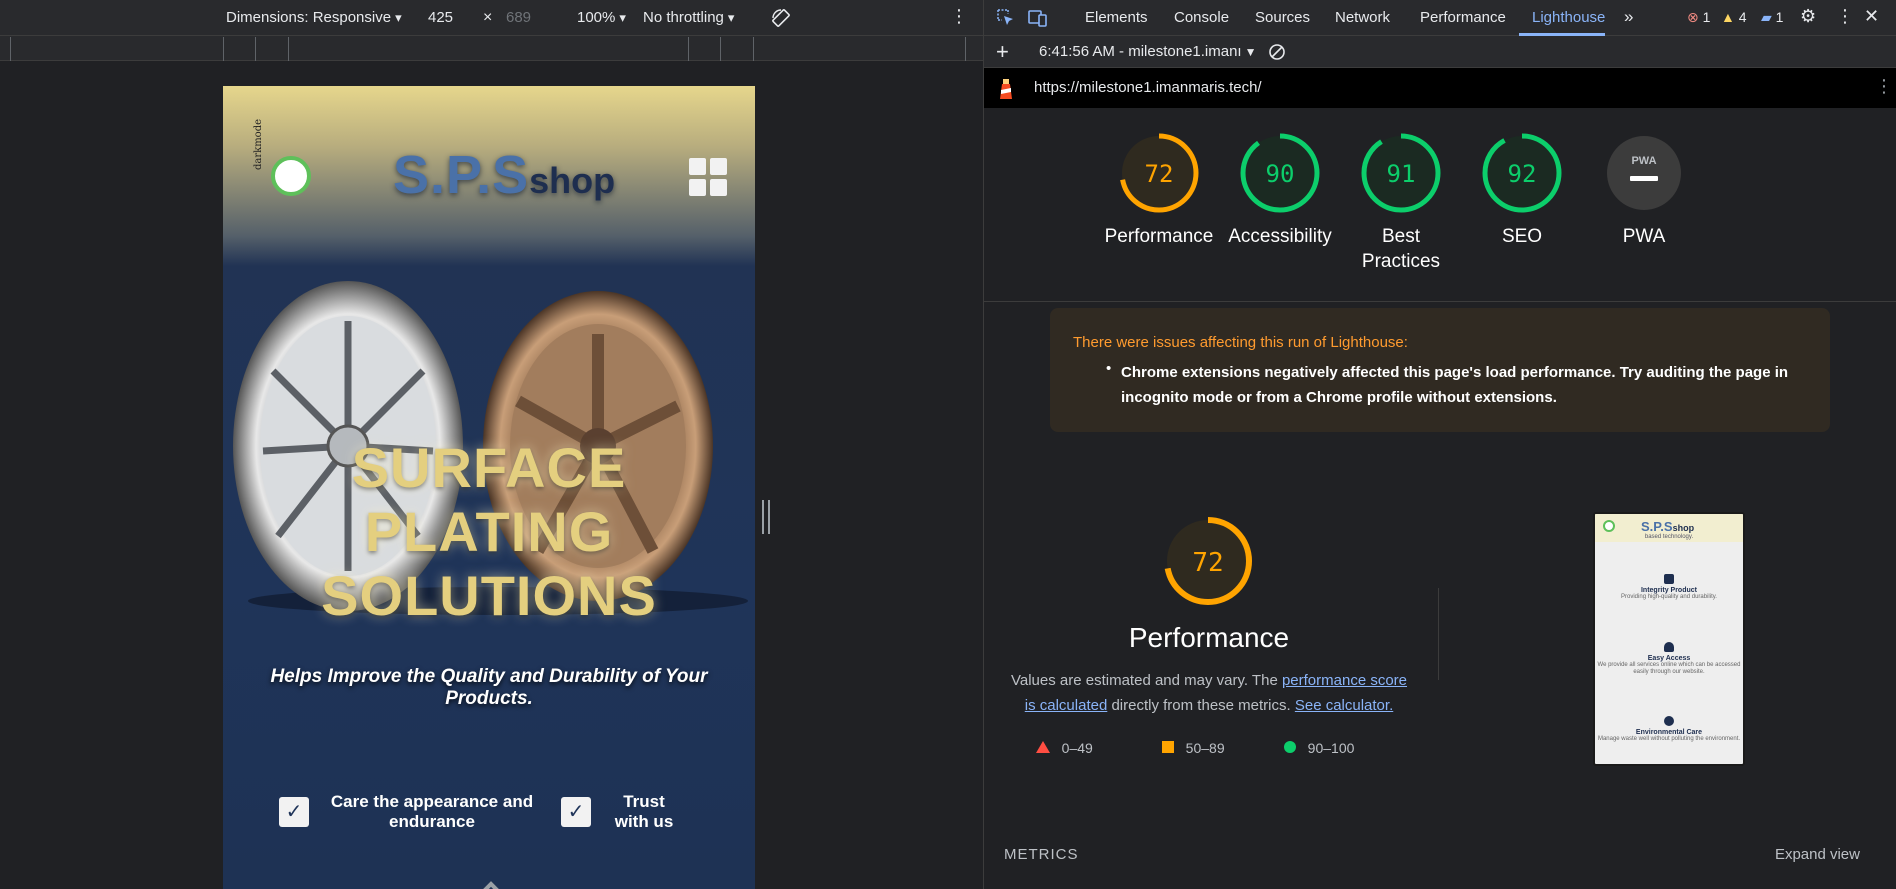  What do you see at coordinates (1041, 854) in the screenshot?
I see `metrics-heading: METRICS` at bounding box center [1041, 854].